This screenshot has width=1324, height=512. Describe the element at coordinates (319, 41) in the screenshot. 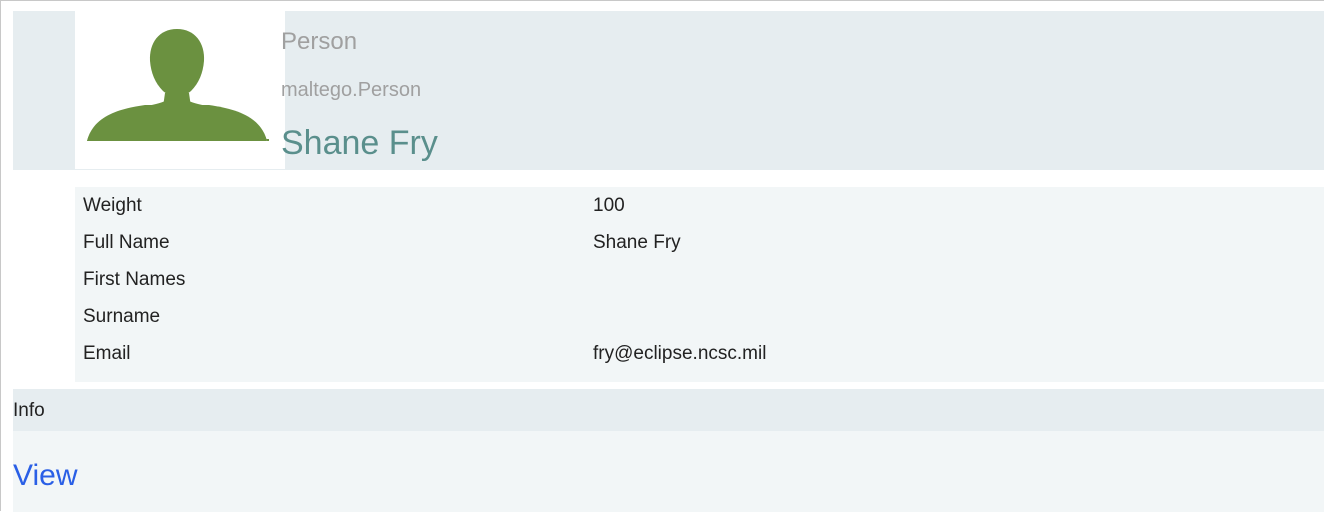

I see `entity-type-label: Person` at that location.